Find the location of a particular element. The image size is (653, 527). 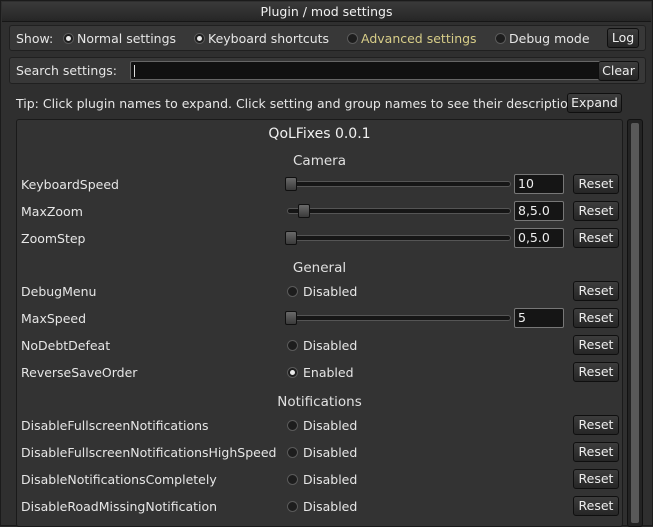

value-field: 0,5.0 is located at coordinates (539, 238).